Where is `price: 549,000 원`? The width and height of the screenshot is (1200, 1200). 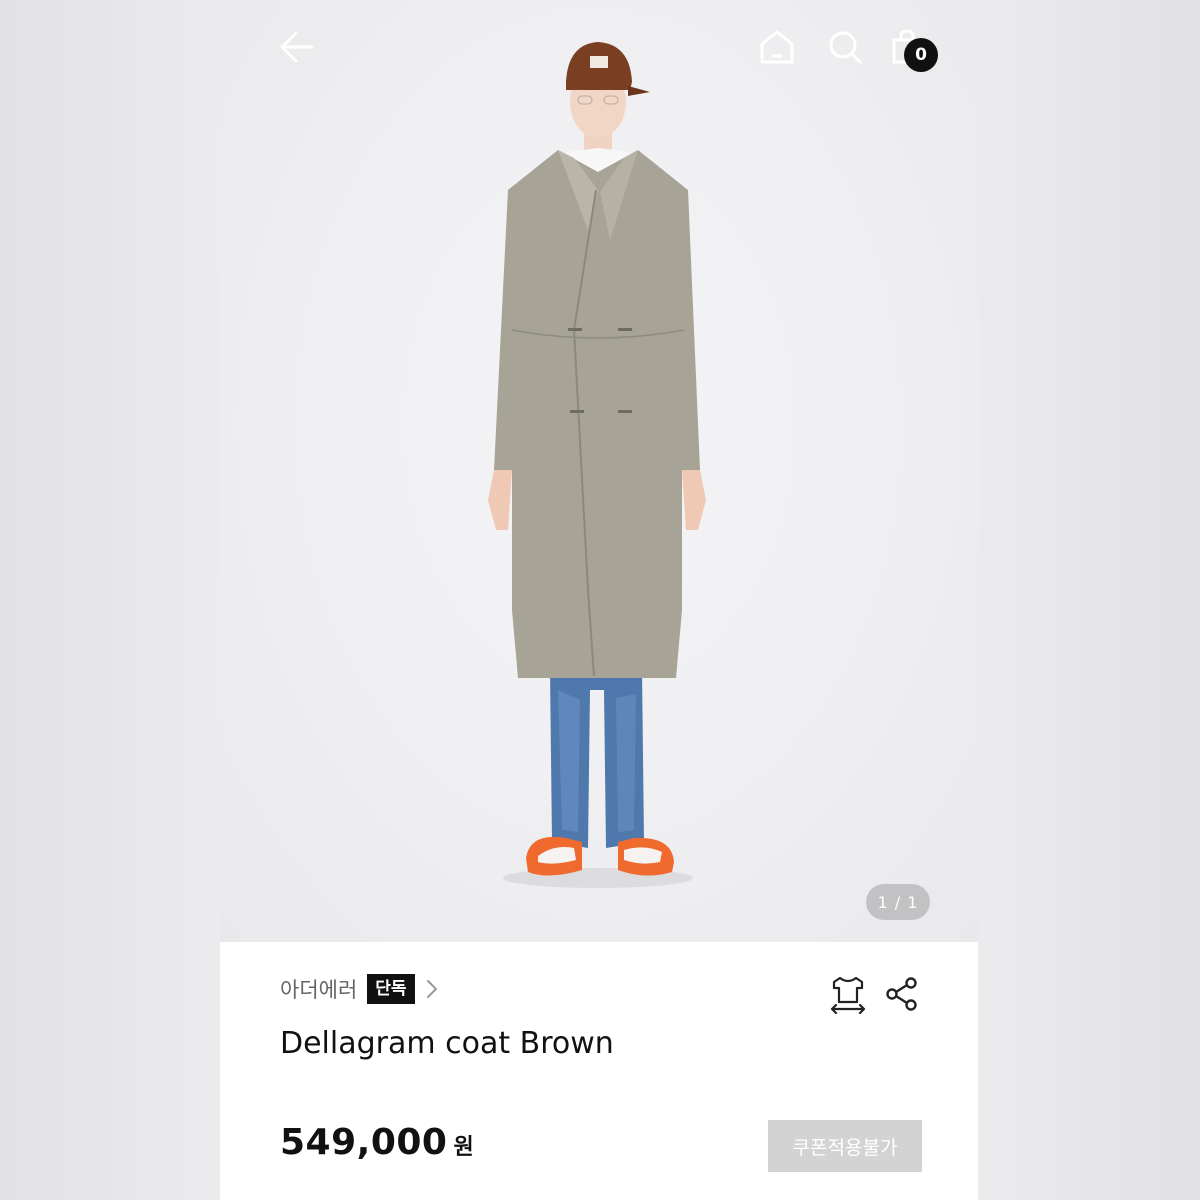
price: 549,000 원 is located at coordinates (377, 1142).